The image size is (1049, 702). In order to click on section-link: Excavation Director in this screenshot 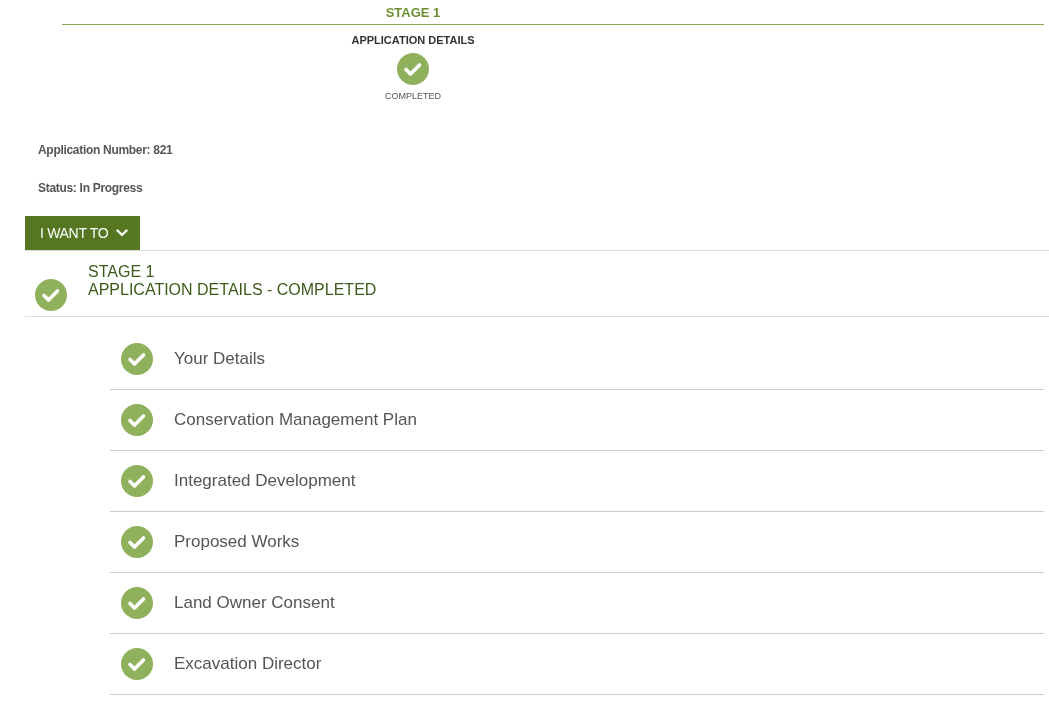, I will do `click(248, 664)`.